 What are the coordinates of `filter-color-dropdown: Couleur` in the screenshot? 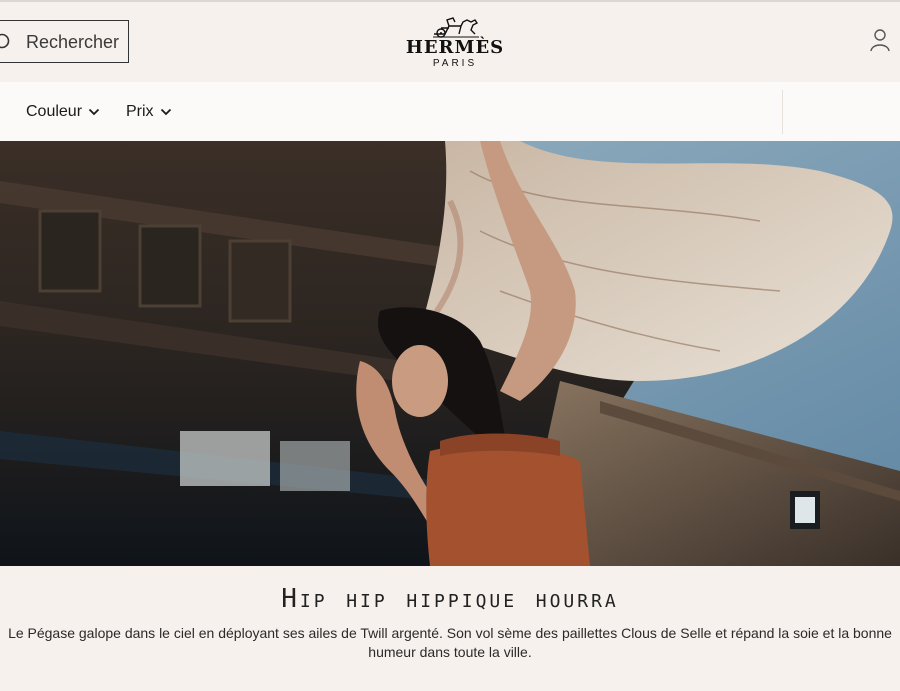 It's located at (63, 112).